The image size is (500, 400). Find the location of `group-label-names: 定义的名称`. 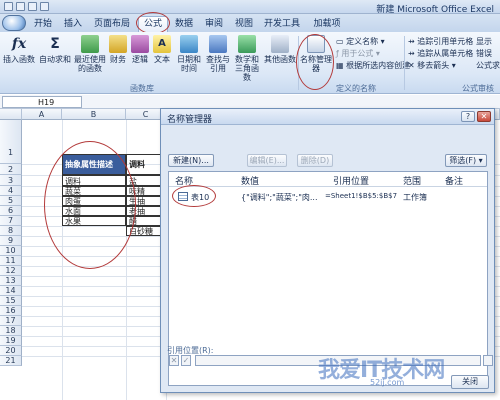

group-label-names: 定义的名称 is located at coordinates (356, 88).